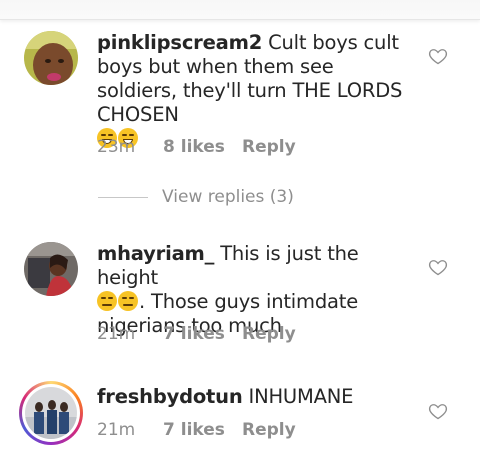 This screenshot has height=469, width=480. I want to click on comment-body: INHUMANE, so click(301, 396).